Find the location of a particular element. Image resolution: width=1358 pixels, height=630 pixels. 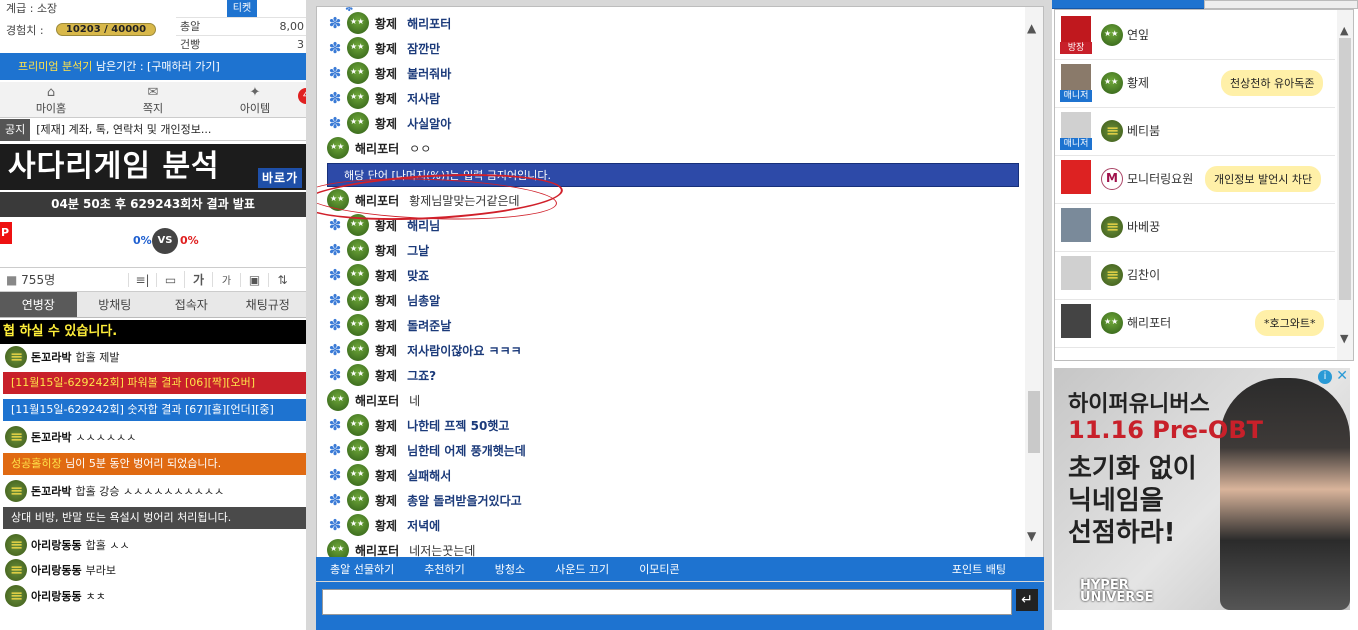

user-list-item: 매니저 황제 천상천하 유아독존 is located at coordinates (1195, 84).